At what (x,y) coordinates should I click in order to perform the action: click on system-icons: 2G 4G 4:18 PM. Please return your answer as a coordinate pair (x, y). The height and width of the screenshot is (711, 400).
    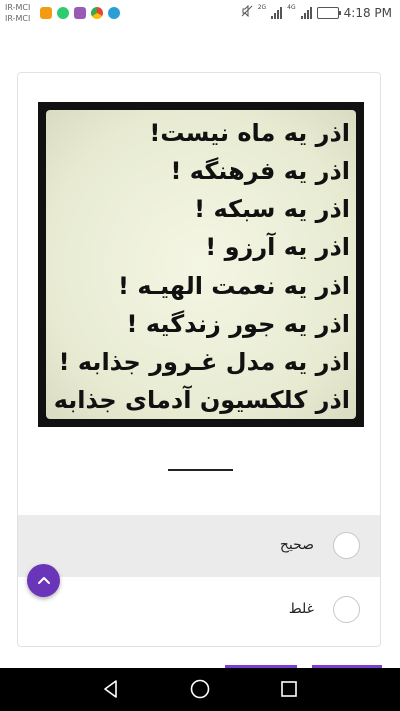
    Looking at the image, I should click on (316, 12).